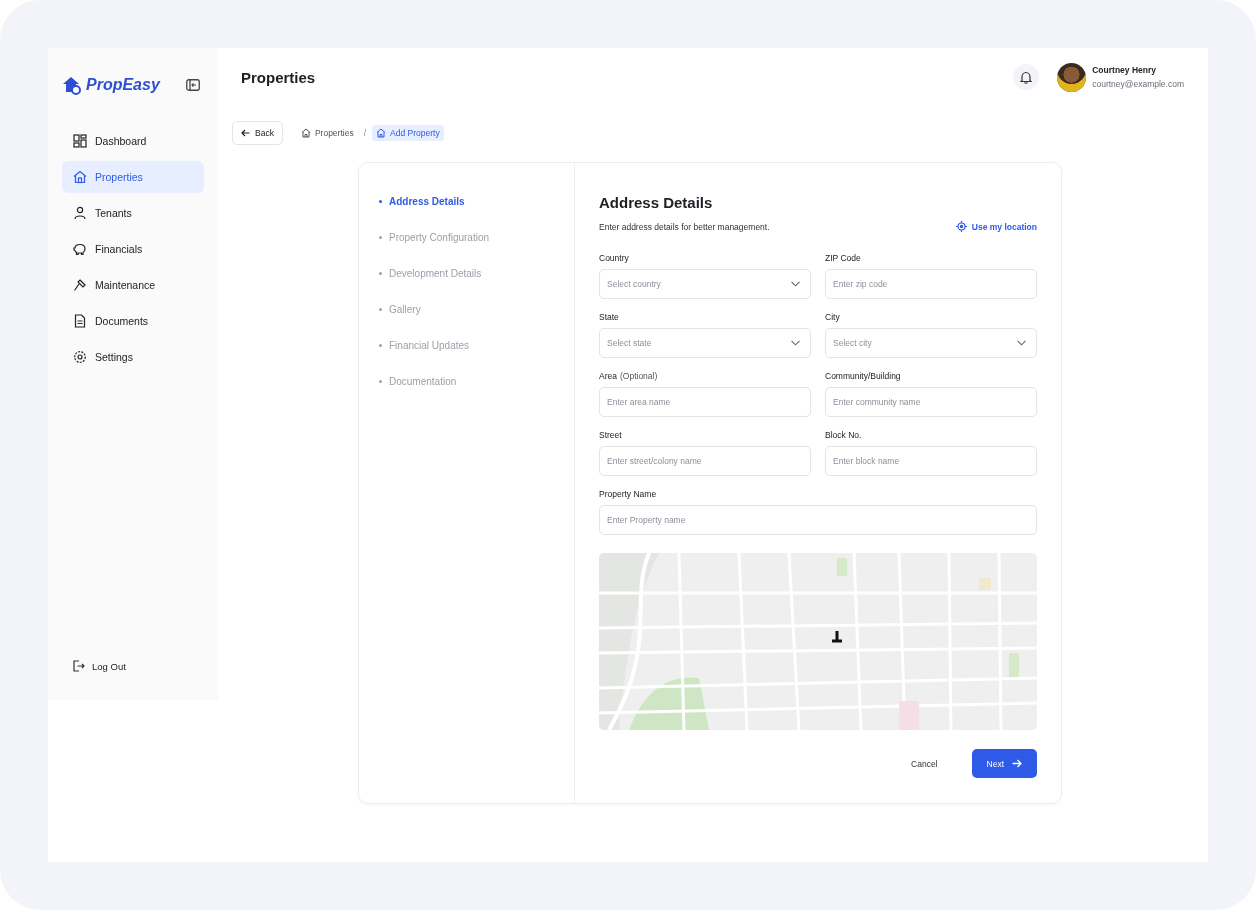  Describe the element at coordinates (614, 258) in the screenshot. I see `field-label: Country` at that location.